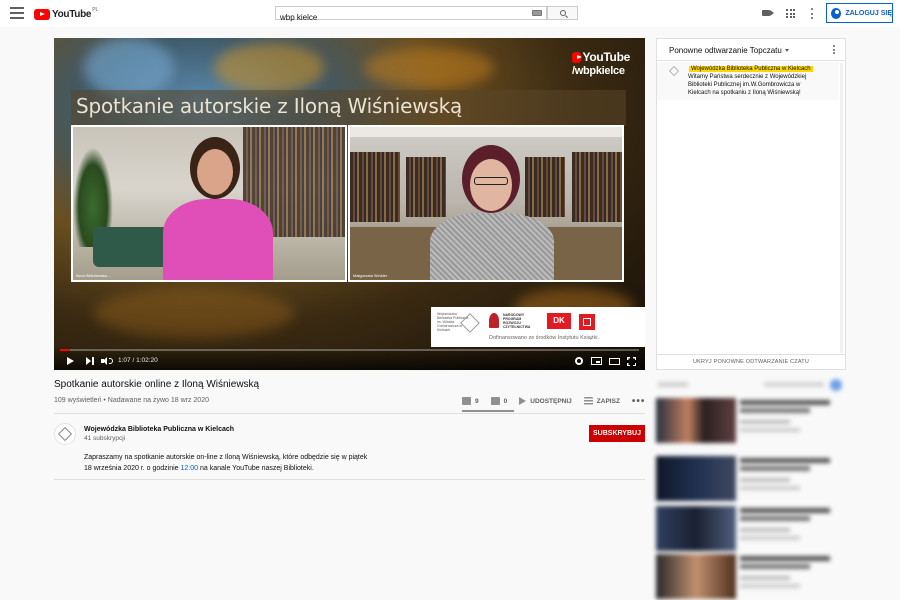  I want to click on like-button: 9, so click(470, 401).